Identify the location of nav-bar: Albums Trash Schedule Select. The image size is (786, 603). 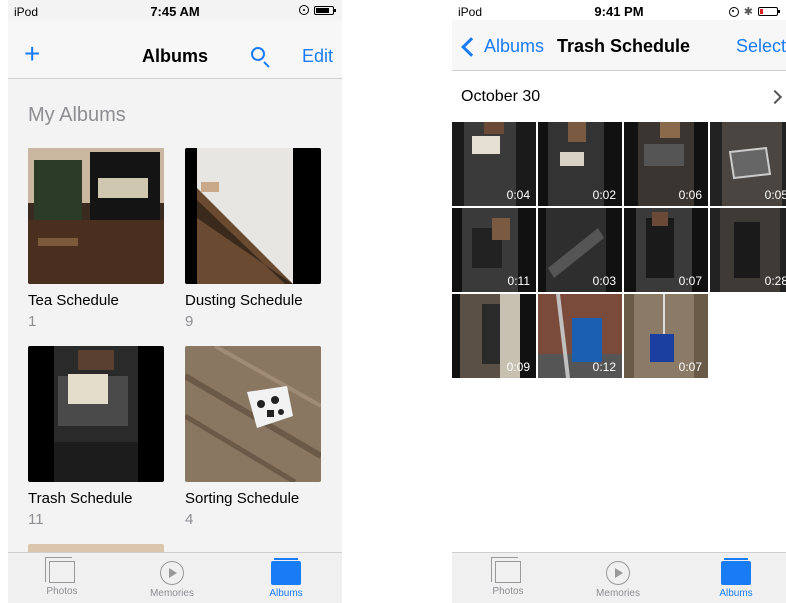
(619, 45).